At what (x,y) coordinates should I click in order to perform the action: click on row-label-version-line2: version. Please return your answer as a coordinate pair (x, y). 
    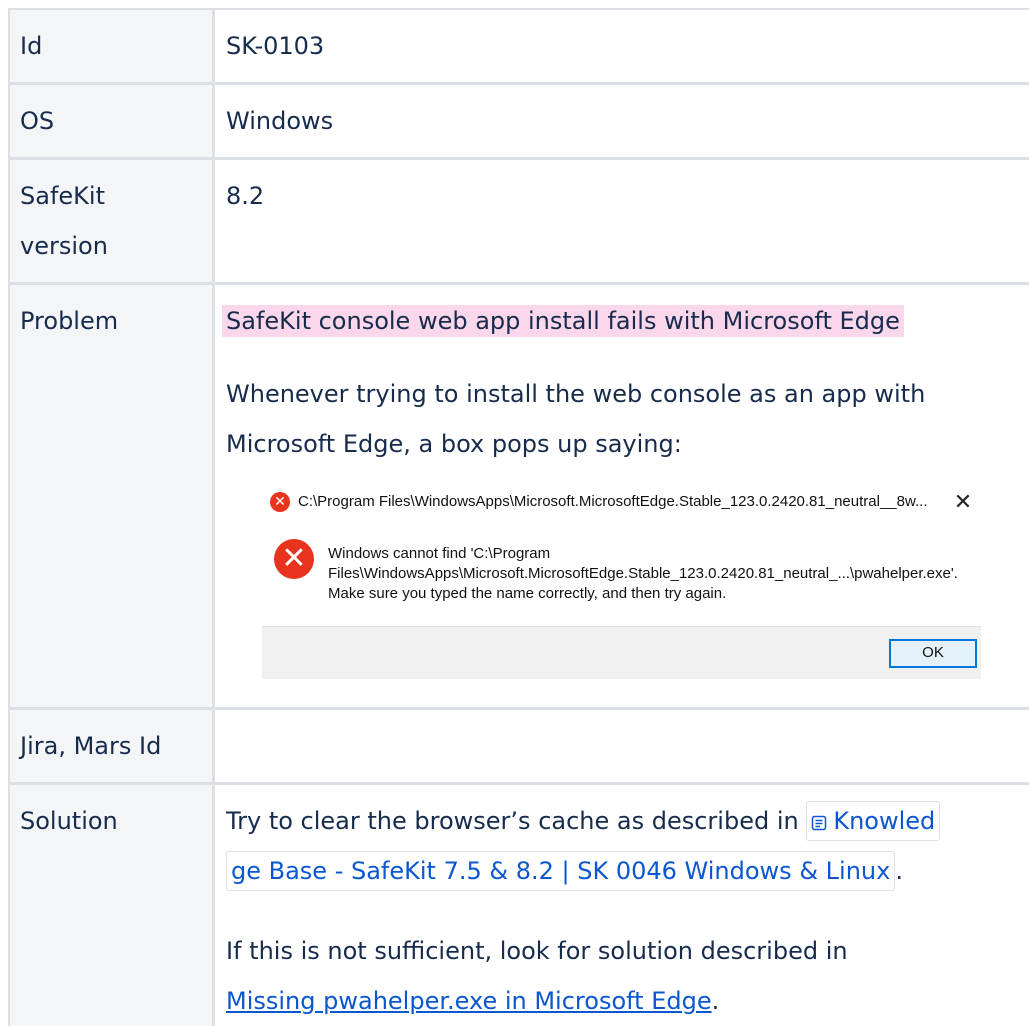
    Looking at the image, I should click on (64, 246).